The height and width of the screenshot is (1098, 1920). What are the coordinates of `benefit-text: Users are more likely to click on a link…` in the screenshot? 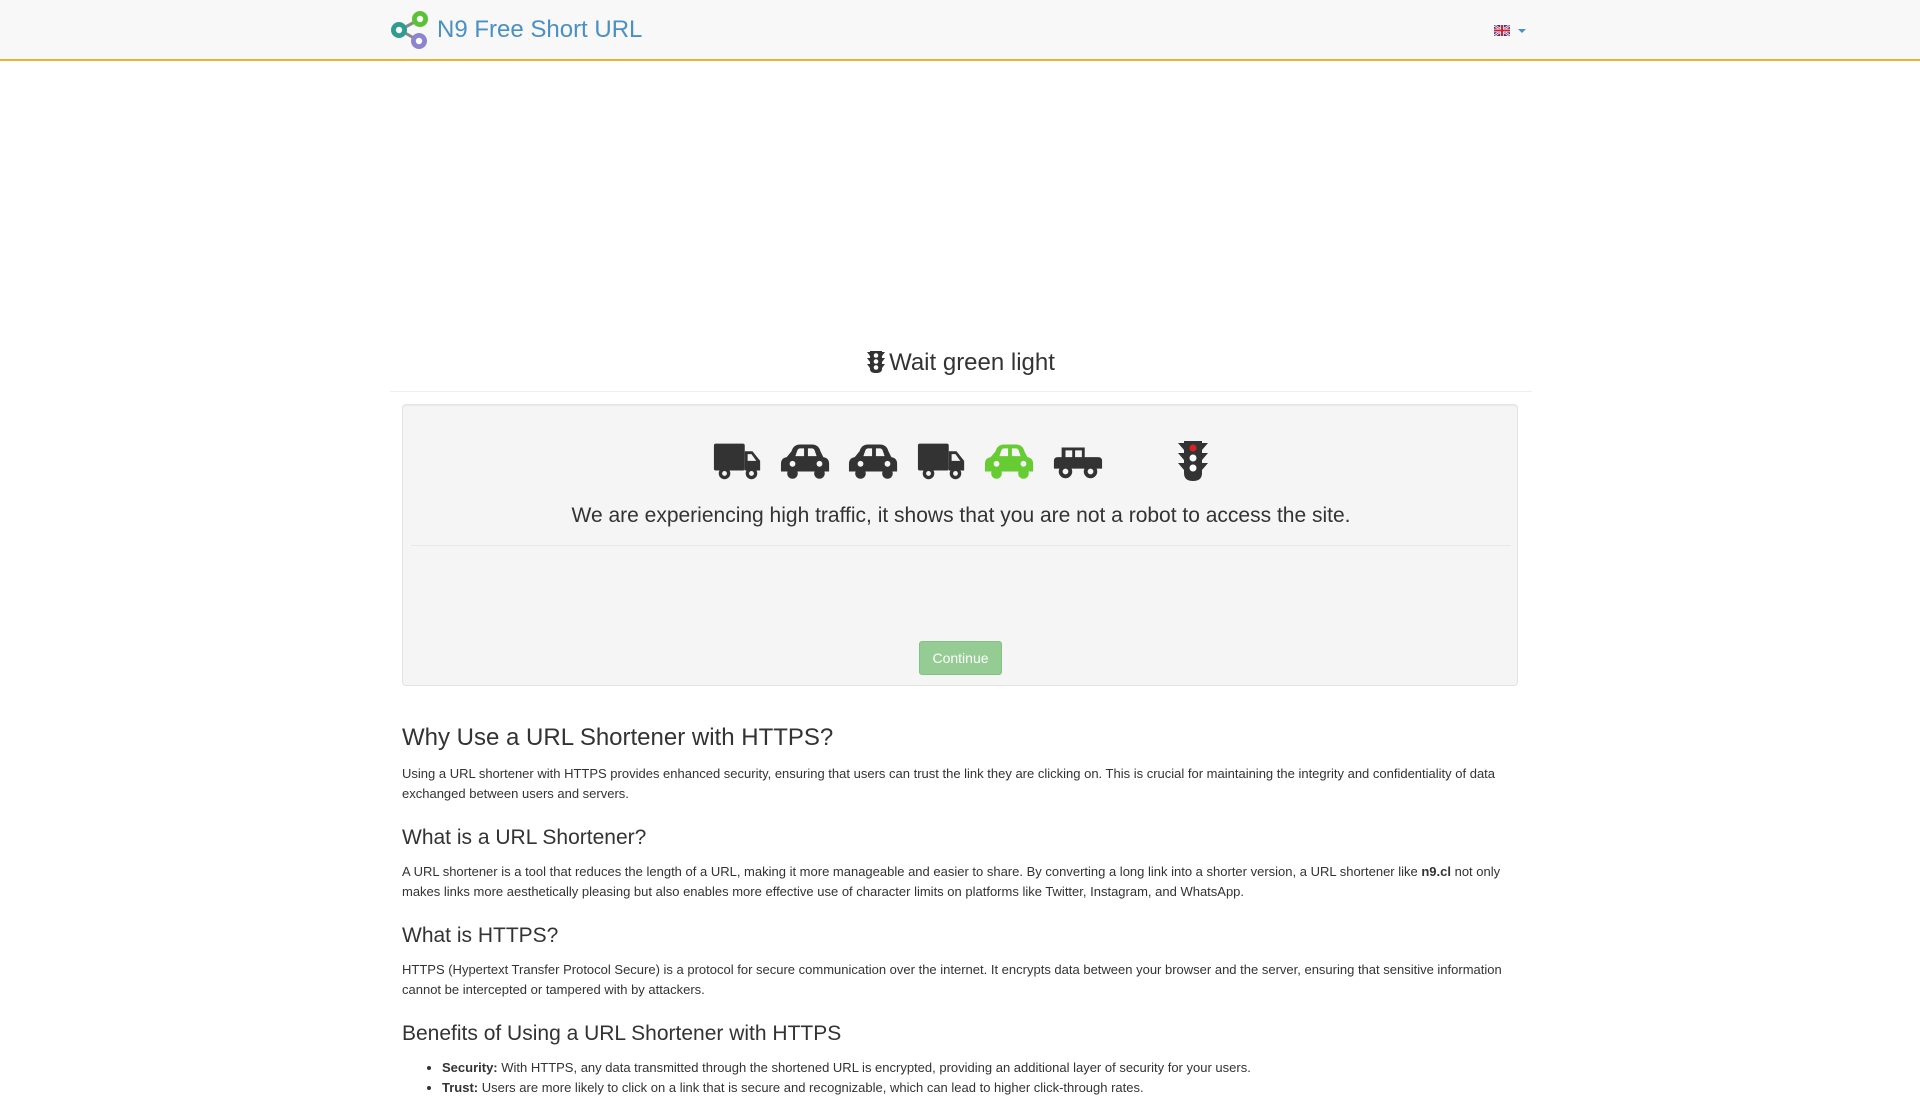 It's located at (811, 1087).